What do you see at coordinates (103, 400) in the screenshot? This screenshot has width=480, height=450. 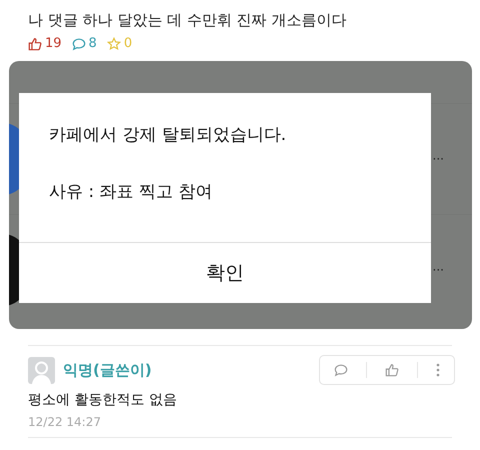 I see `comment-text: 평소에 활동한적도 없음` at bounding box center [103, 400].